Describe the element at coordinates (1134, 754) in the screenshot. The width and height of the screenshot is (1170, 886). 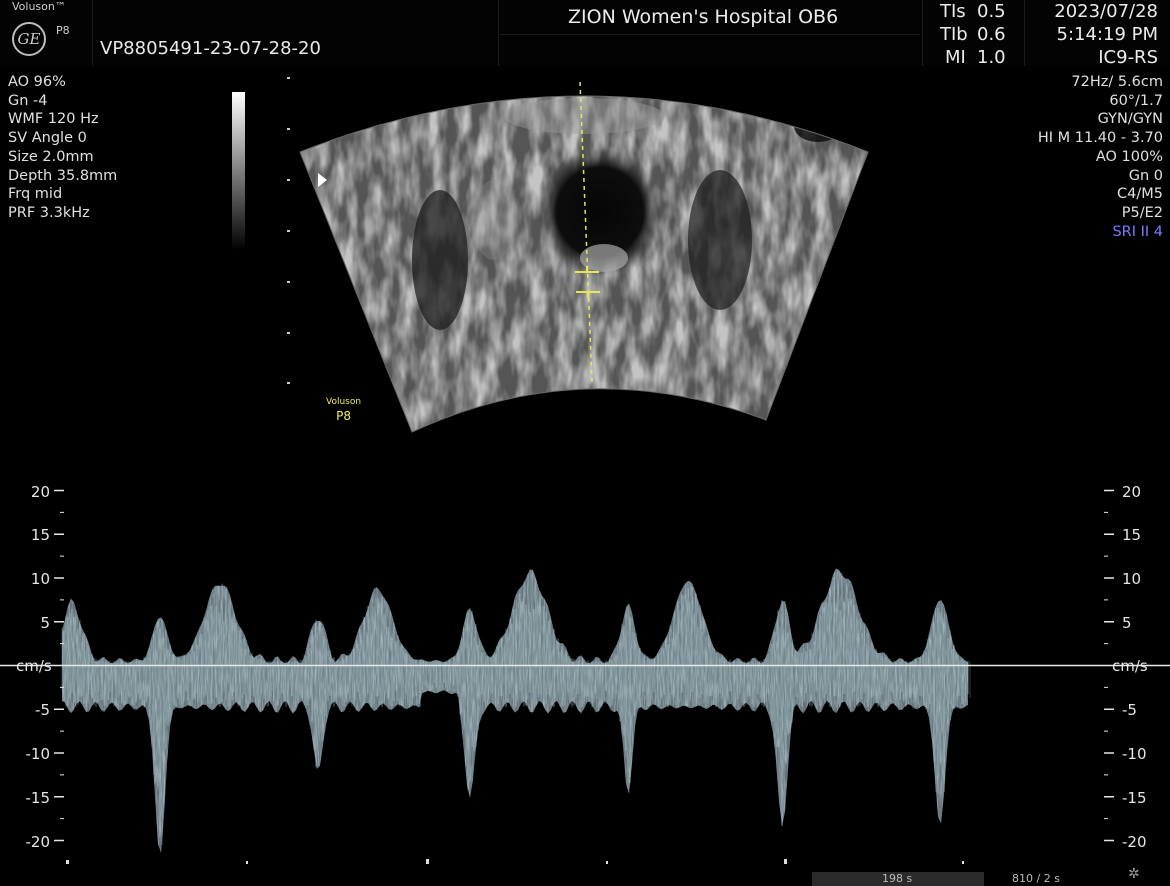
I see `scale-tick-right: -10` at that location.